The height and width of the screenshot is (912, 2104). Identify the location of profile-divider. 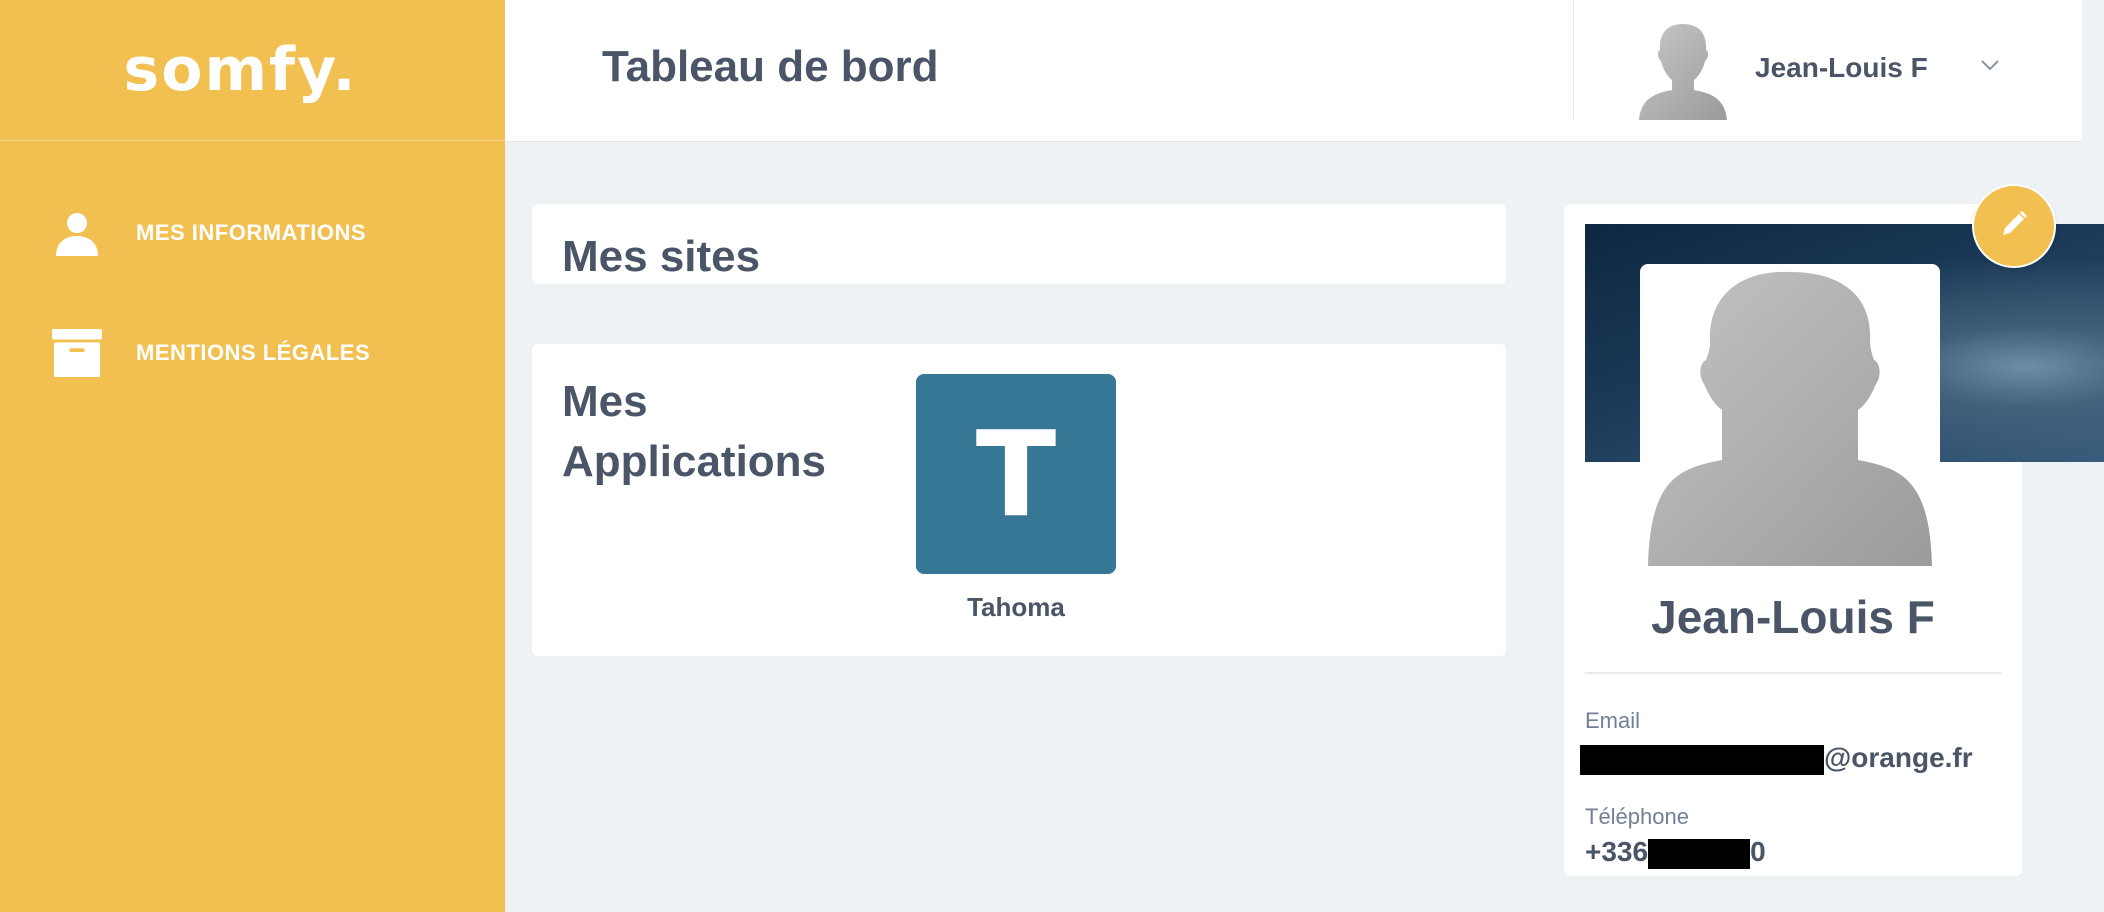
(1793, 673).